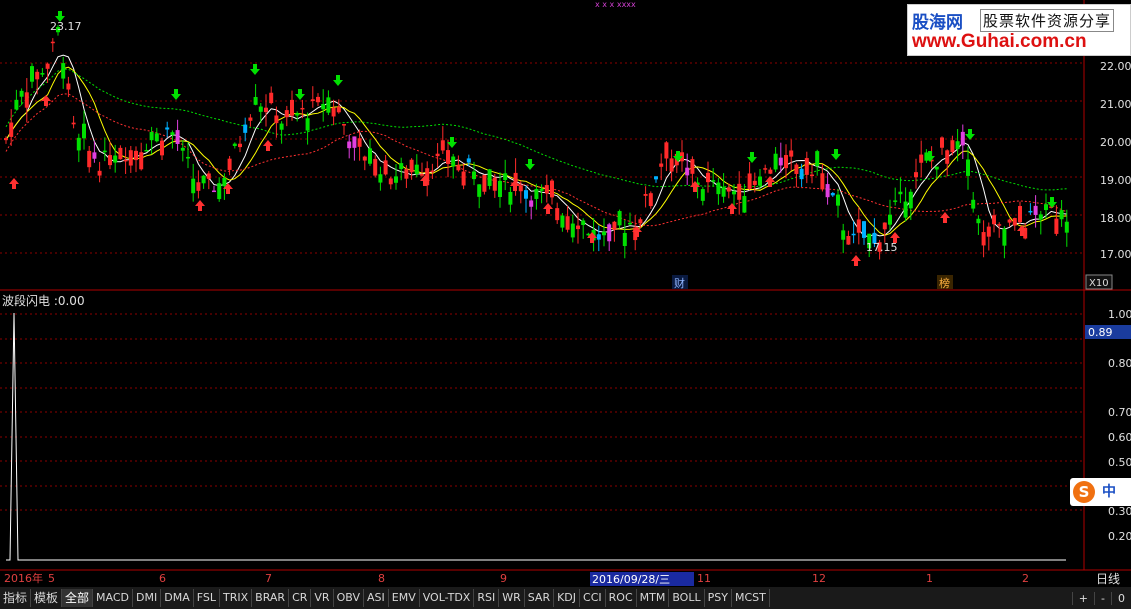  Describe the element at coordinates (236, 598) in the screenshot. I see `tab-trix: TRIX` at that location.